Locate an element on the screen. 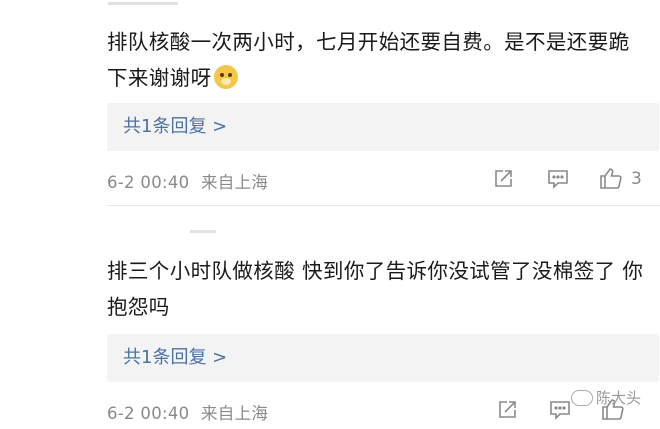 The height and width of the screenshot is (429, 660). comment-divider is located at coordinates (383, 205).